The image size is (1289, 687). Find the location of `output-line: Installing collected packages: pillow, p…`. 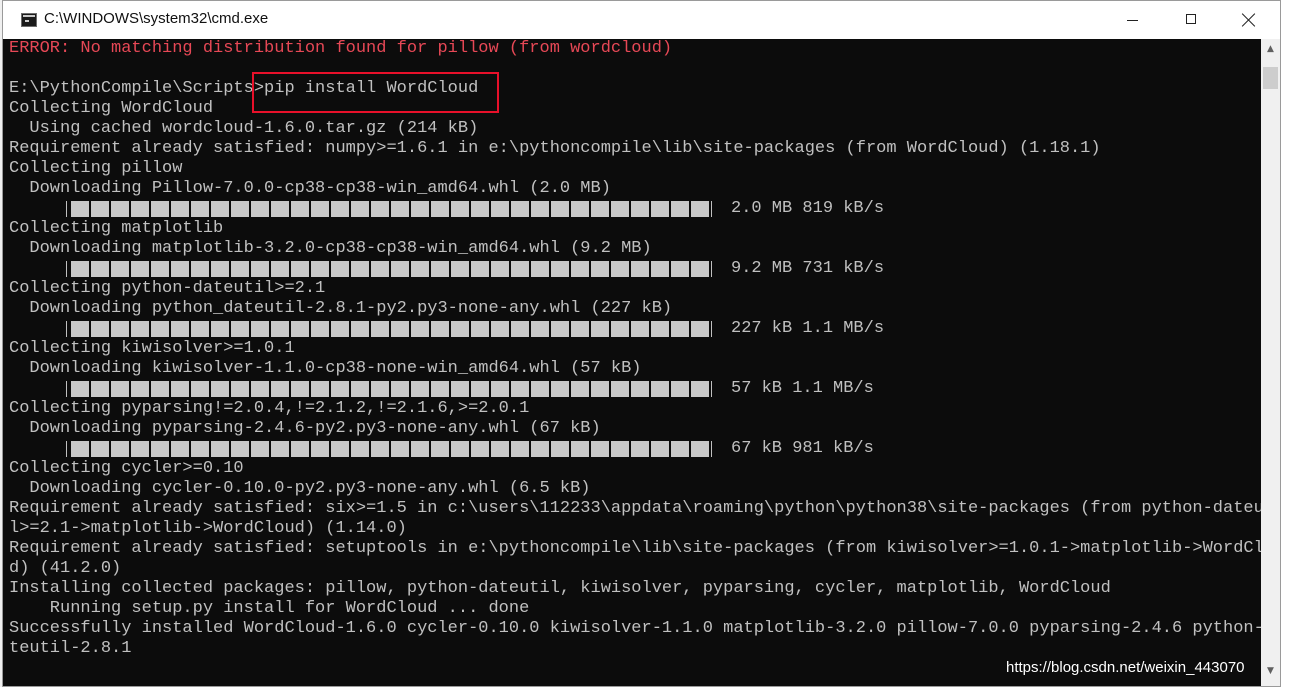

output-line: Installing collected packages: pillow, p… is located at coordinates (560, 588).